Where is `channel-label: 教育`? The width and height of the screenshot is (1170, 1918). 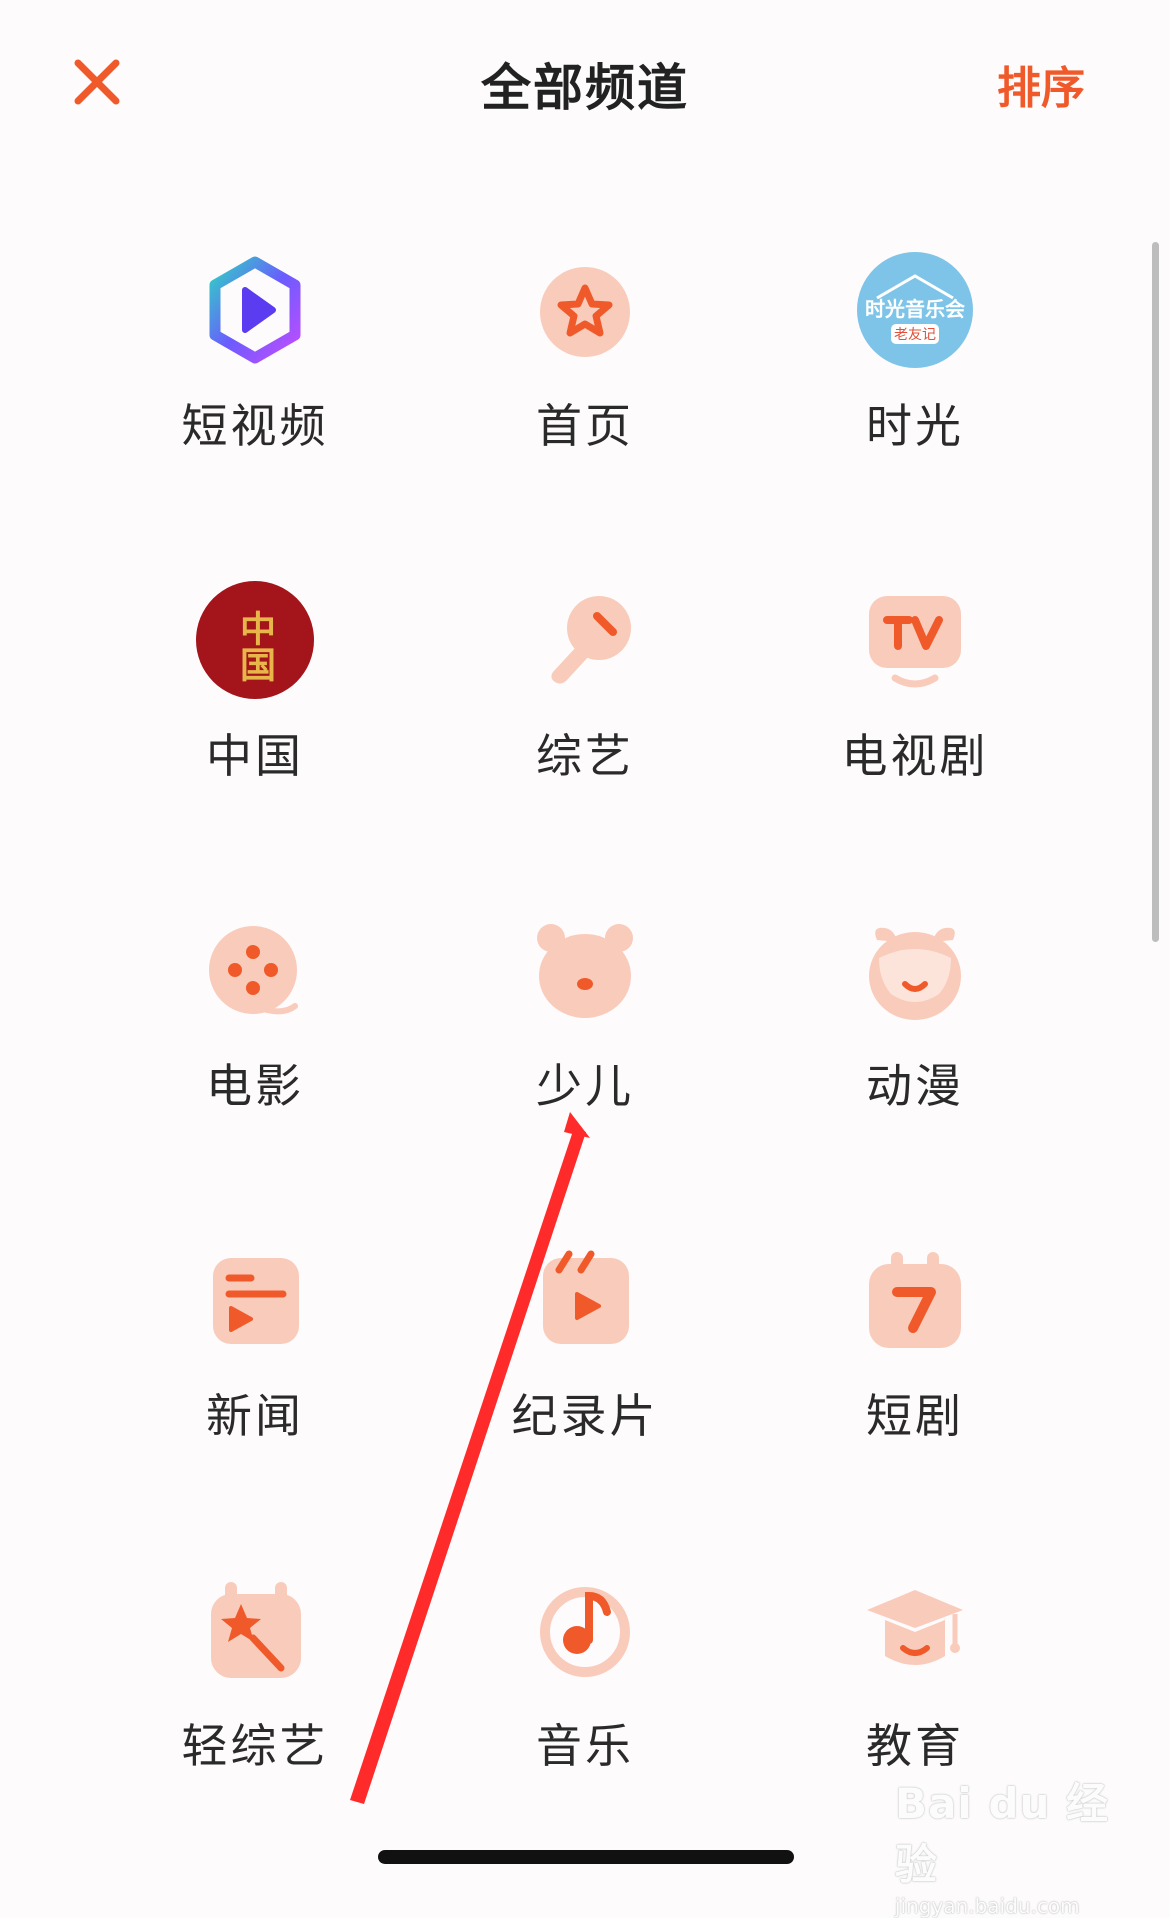
channel-label: 教育 is located at coordinates (915, 1746).